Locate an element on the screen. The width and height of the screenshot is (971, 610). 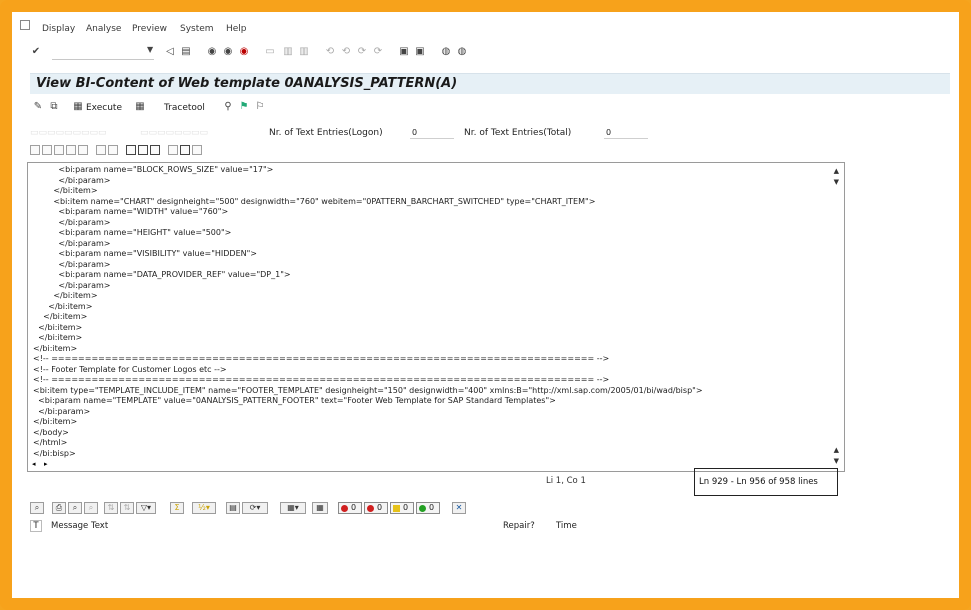
code-line: <bi:param name="WIDTH" value="760"> is located at coordinates (131, 211).